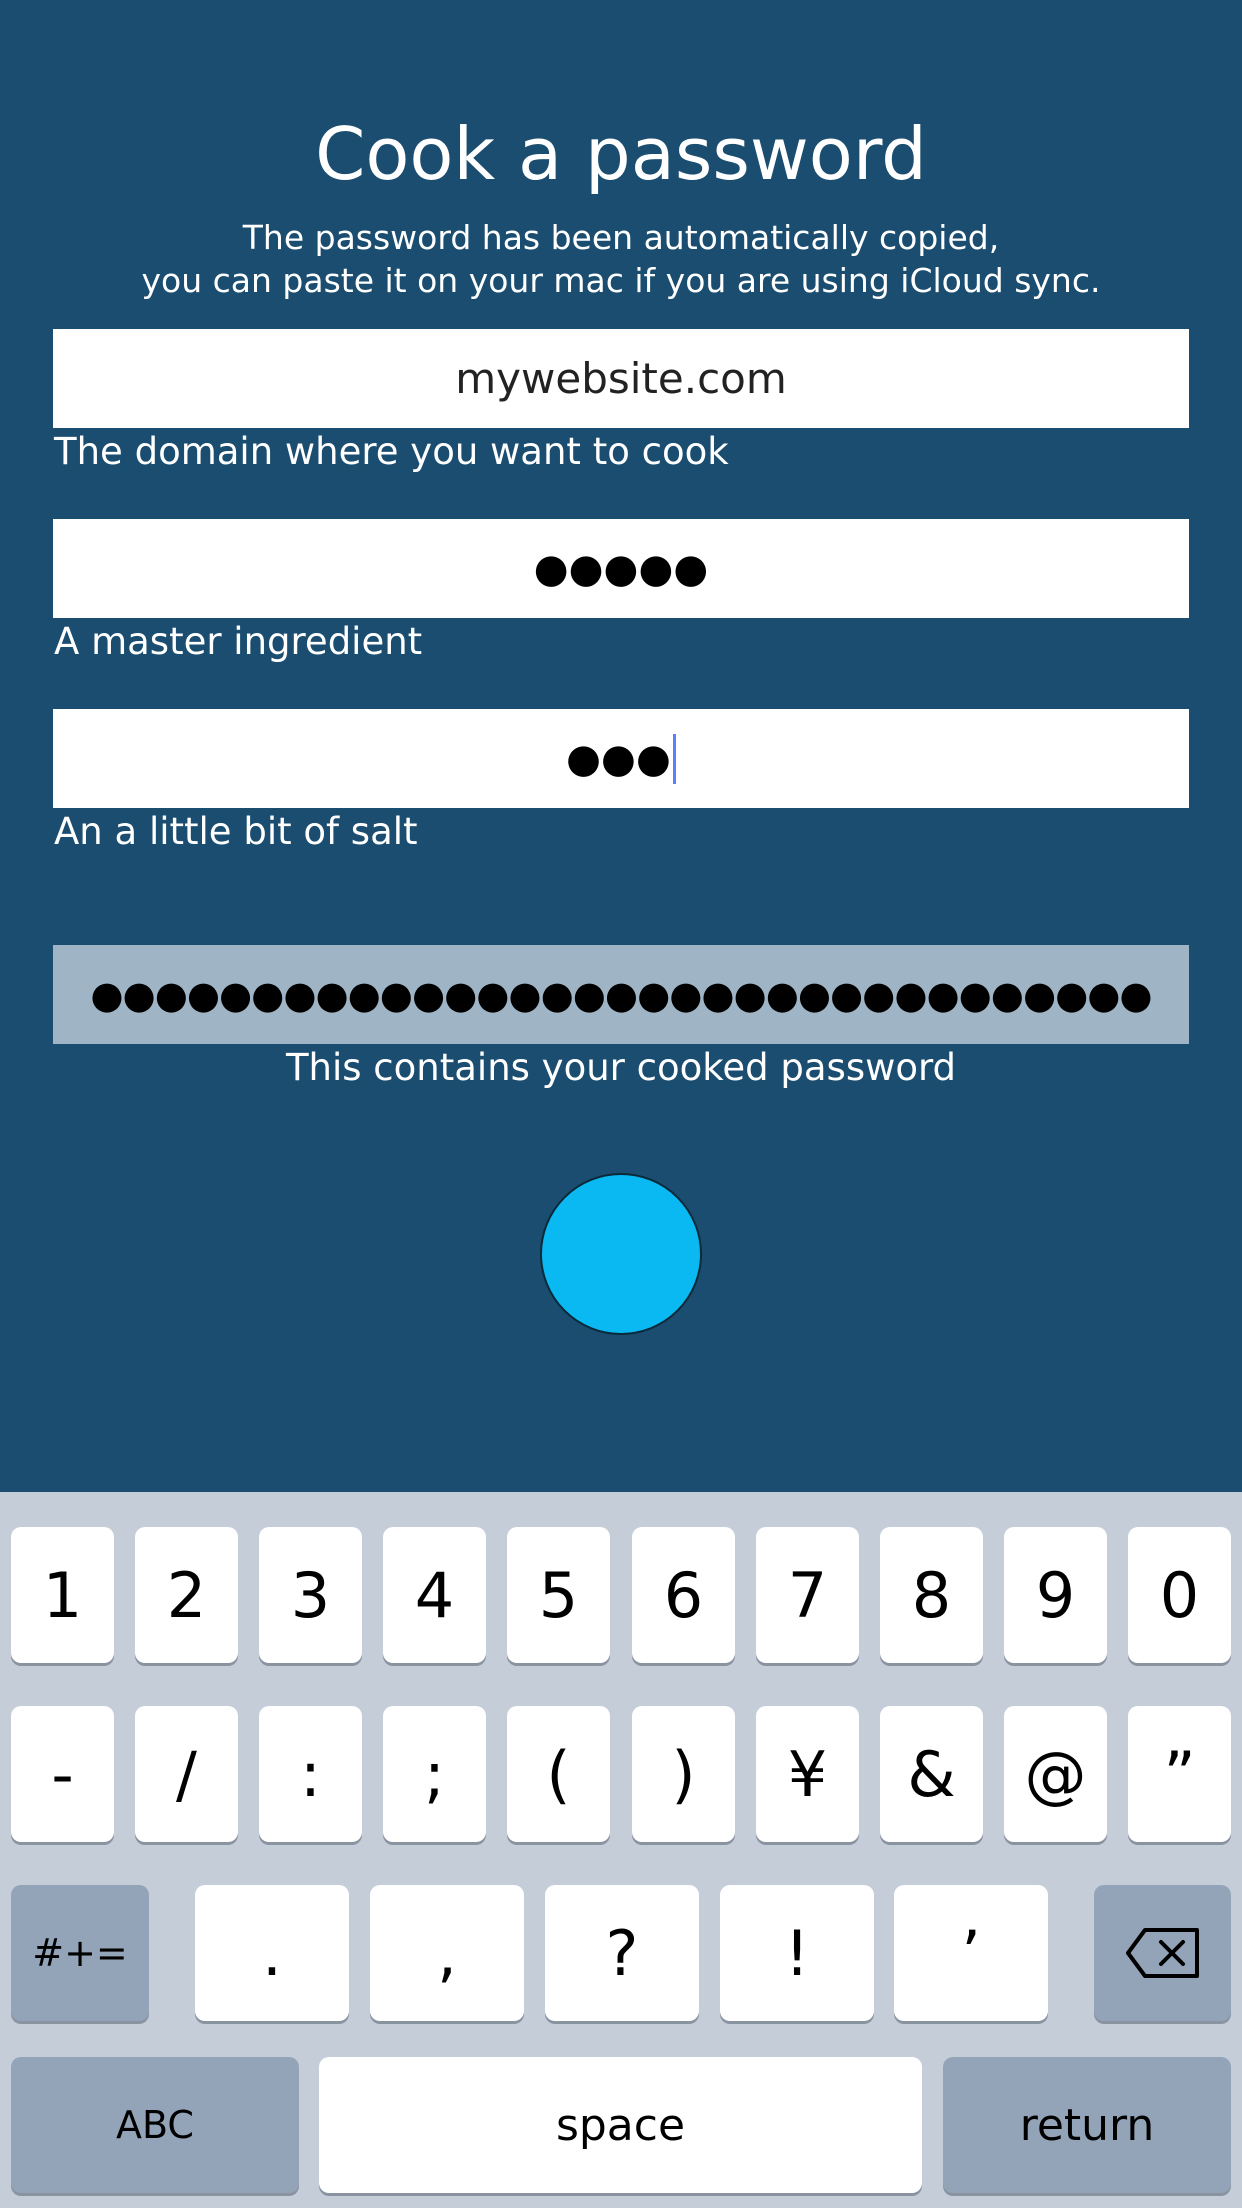 This screenshot has width=1242, height=2208. What do you see at coordinates (558, 1595) in the screenshot?
I see `key-5: 5` at bounding box center [558, 1595].